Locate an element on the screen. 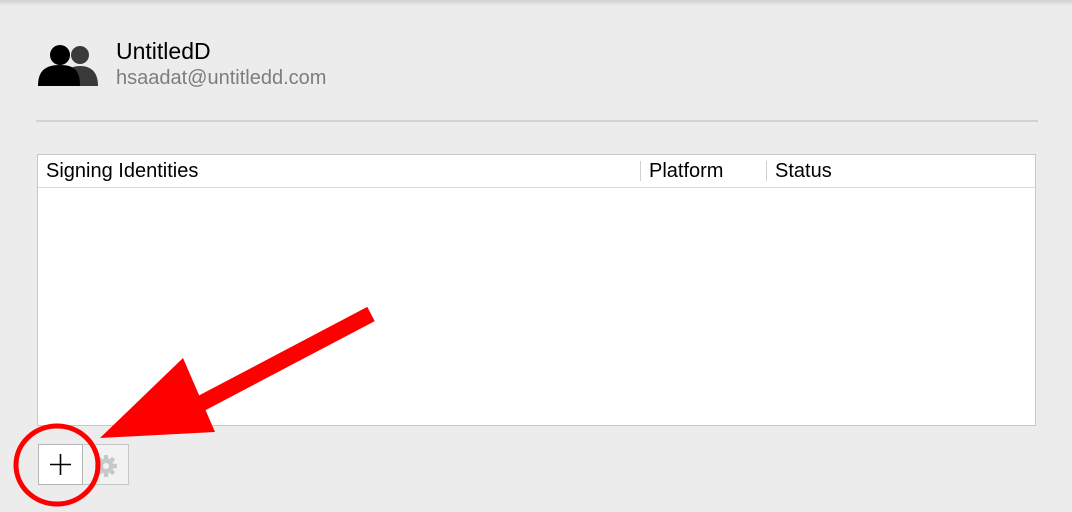  account-email: hsaadat@untitledd.com is located at coordinates (221, 78).